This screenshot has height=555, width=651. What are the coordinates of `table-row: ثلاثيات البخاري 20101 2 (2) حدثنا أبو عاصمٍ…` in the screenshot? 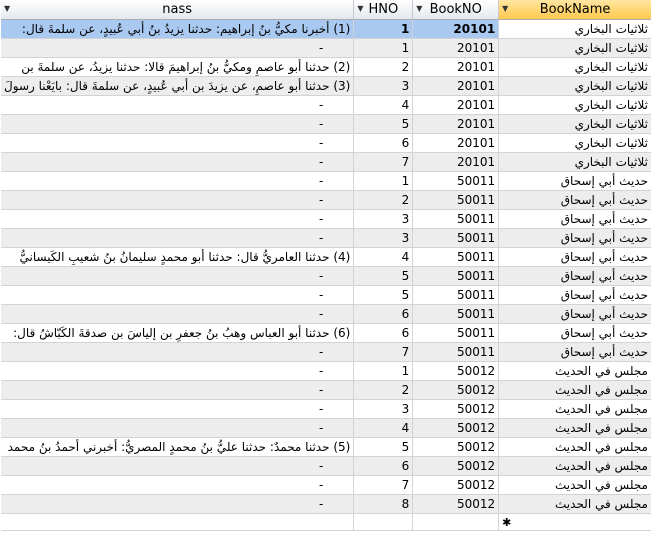 It's located at (326, 67).